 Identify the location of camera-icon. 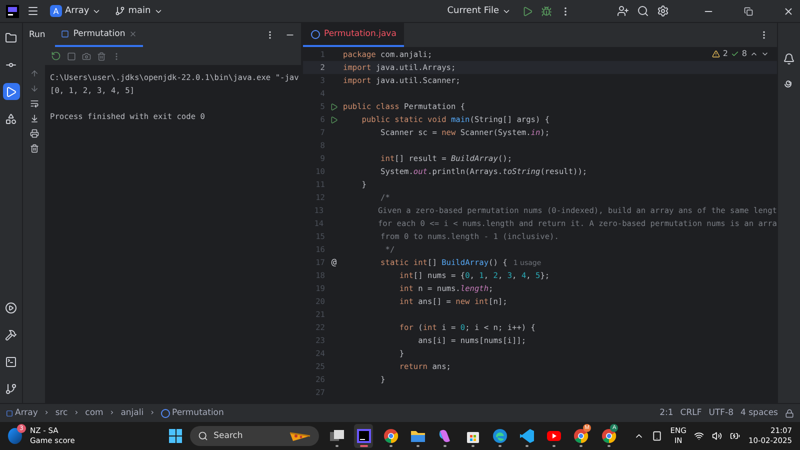
(86, 56).